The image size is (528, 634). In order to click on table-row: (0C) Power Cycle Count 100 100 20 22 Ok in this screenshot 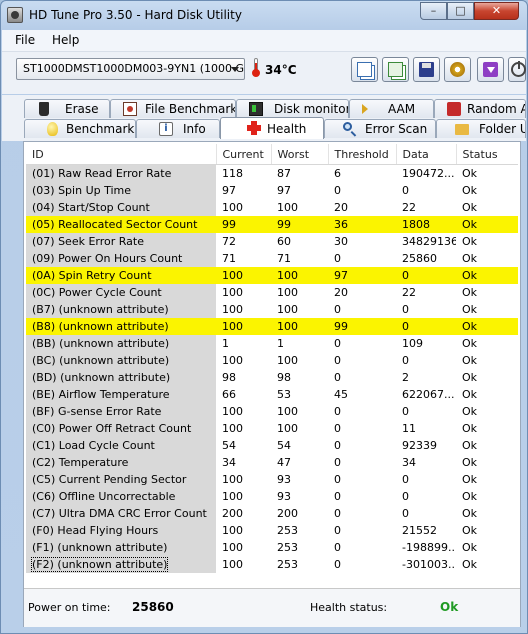, I will do `click(272, 292)`.